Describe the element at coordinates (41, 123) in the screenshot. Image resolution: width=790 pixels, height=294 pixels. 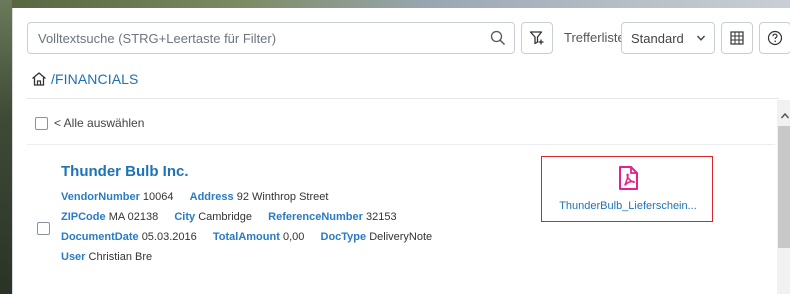
I see `select-all-checkbox` at that location.